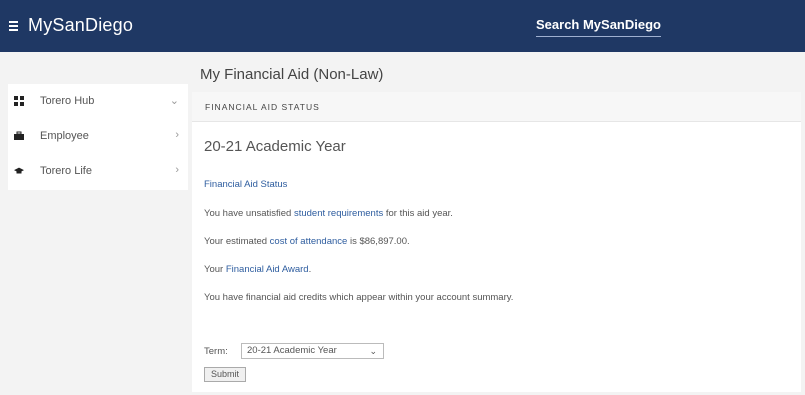 The image size is (805, 395). What do you see at coordinates (67, 101) in the screenshot?
I see `sidebar-item-label: Torero Hub` at bounding box center [67, 101].